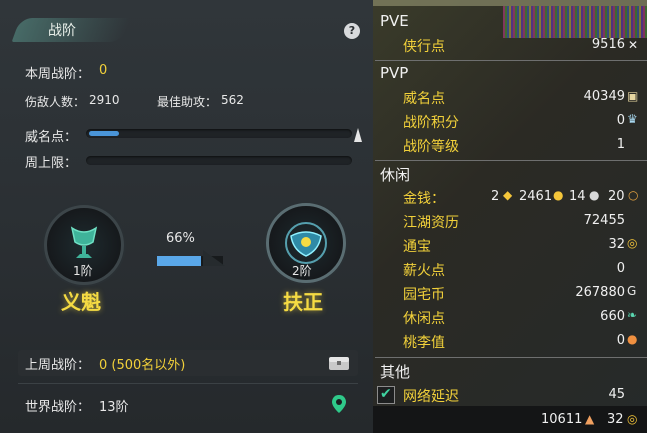 The image size is (647, 433). I want to click on weekly-rank-label: 本周战阶：, so click(58, 74).